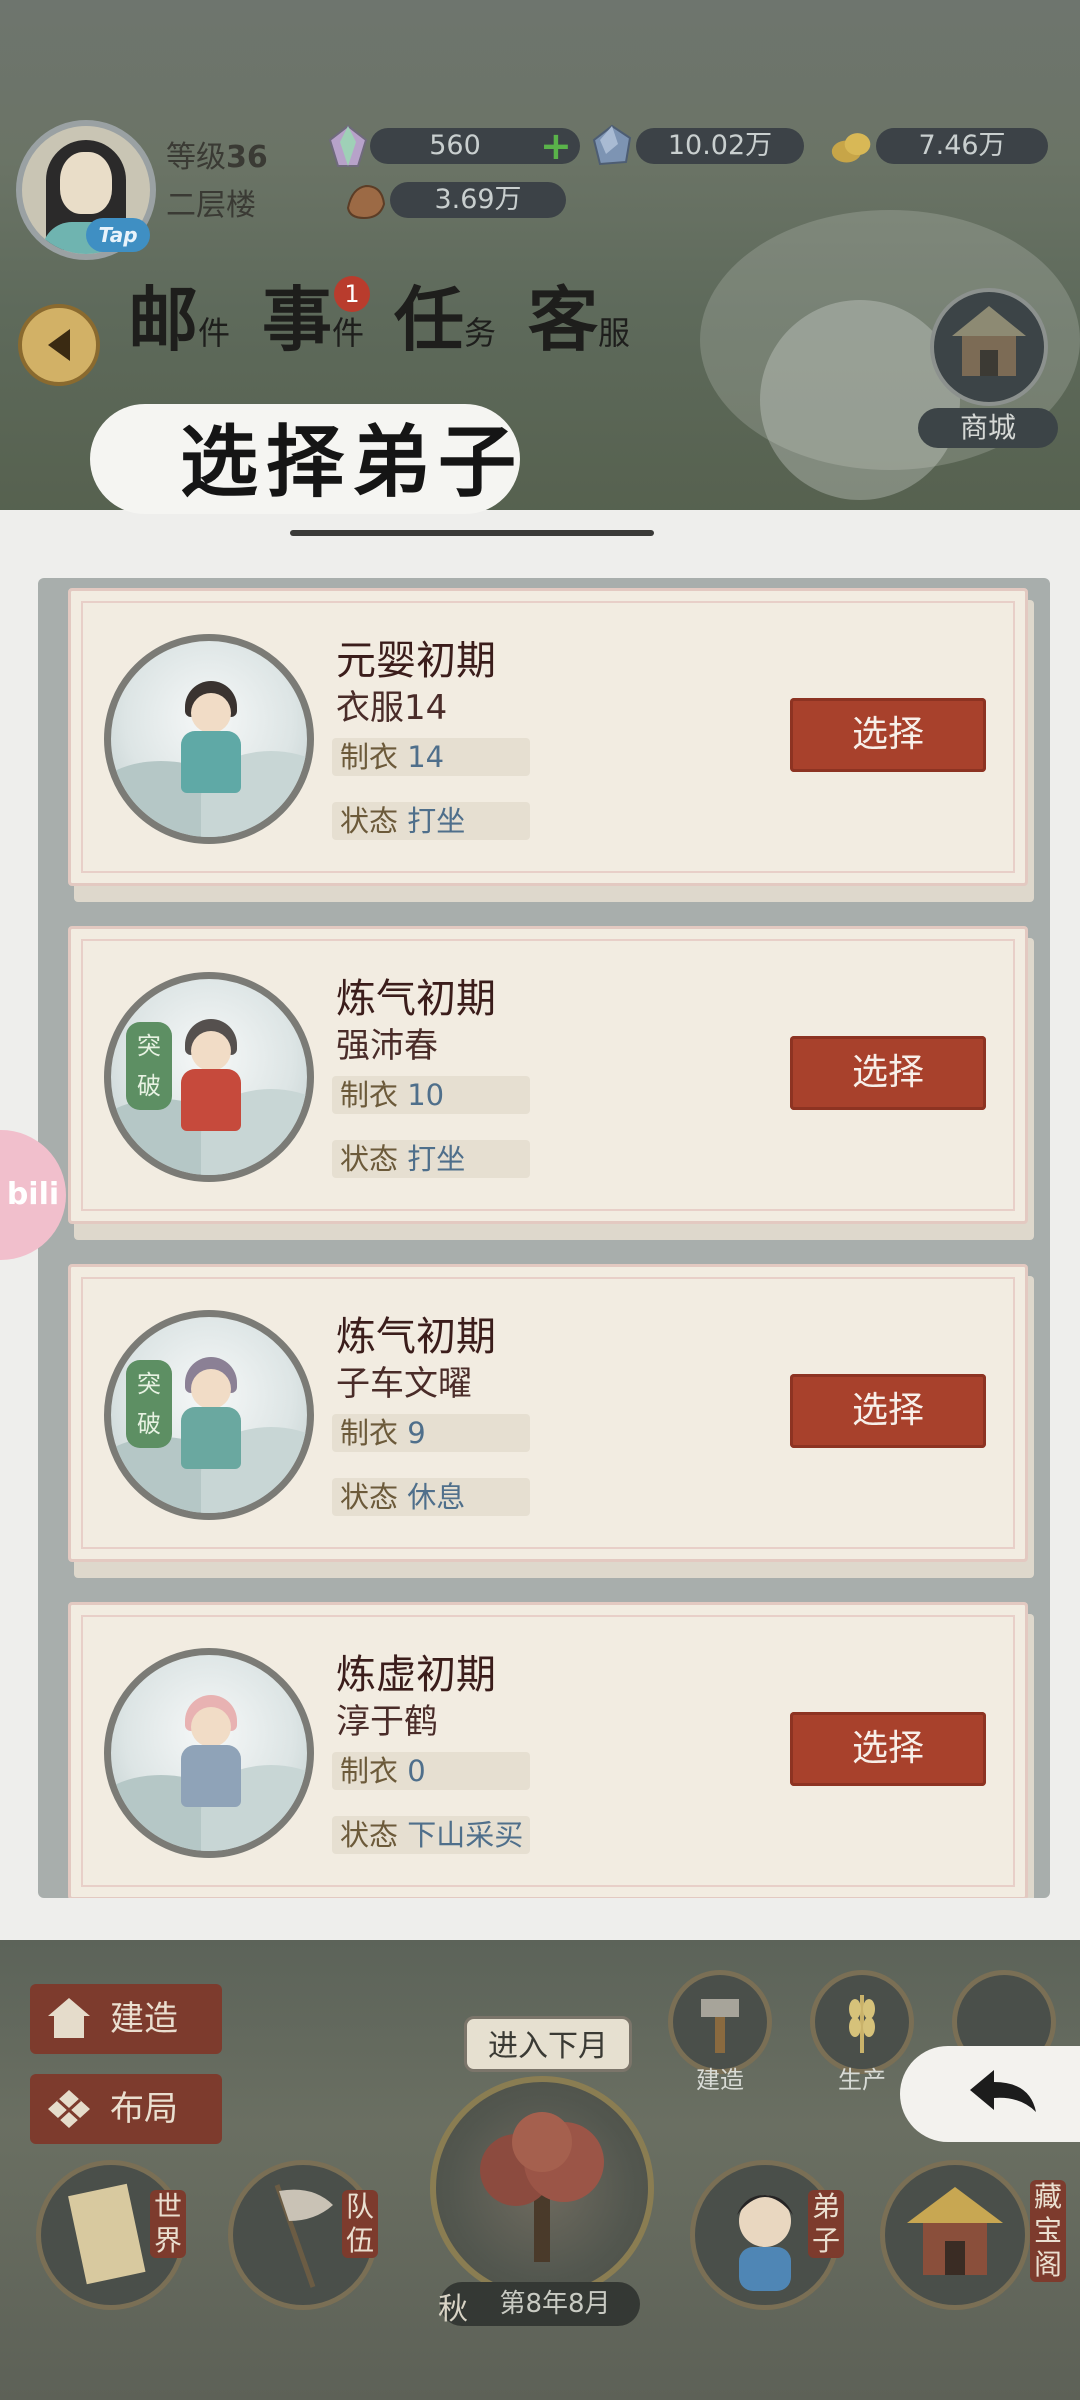  What do you see at coordinates (359, 2240) in the screenshot?
I see `team-char-2: 伍` at bounding box center [359, 2240].